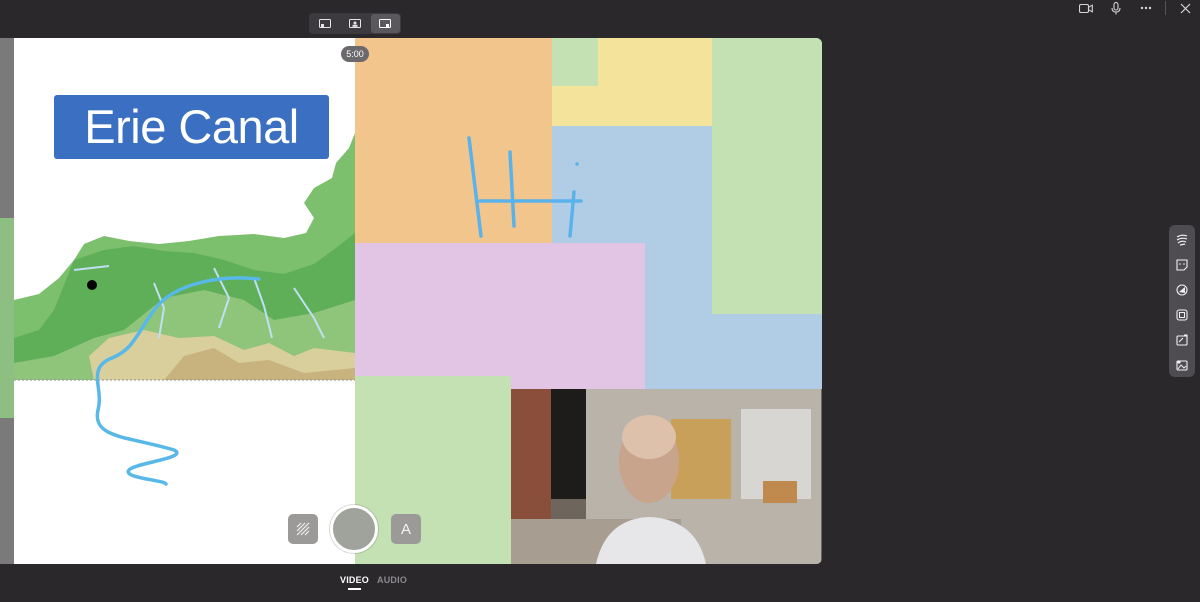 The width and height of the screenshot is (1200, 602). I want to click on text-button-wrap: A, so click(406, 529).